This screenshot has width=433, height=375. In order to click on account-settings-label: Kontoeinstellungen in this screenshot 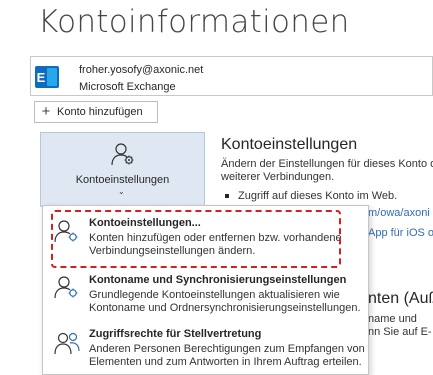, I will do `click(122, 180)`.